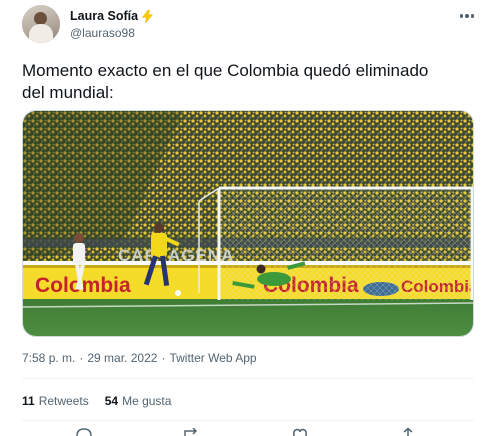  What do you see at coordinates (83, 285) in the screenshot?
I see `sponsor-board-left: Colombia` at bounding box center [83, 285].